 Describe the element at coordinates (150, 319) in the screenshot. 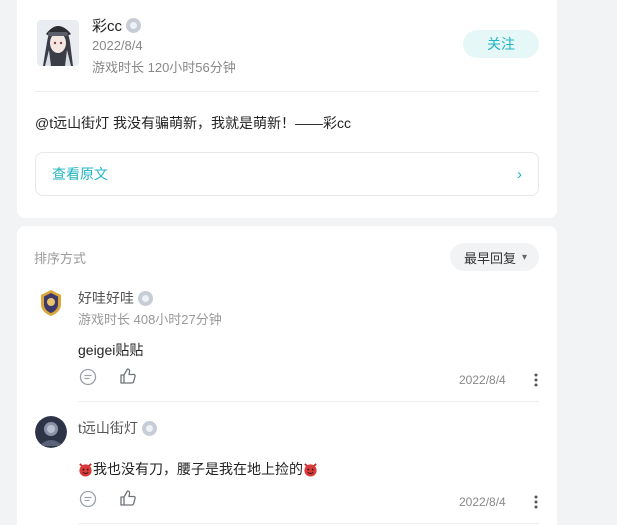

I see `reply-playtime: 游戏时长 408小时27分钟` at that location.